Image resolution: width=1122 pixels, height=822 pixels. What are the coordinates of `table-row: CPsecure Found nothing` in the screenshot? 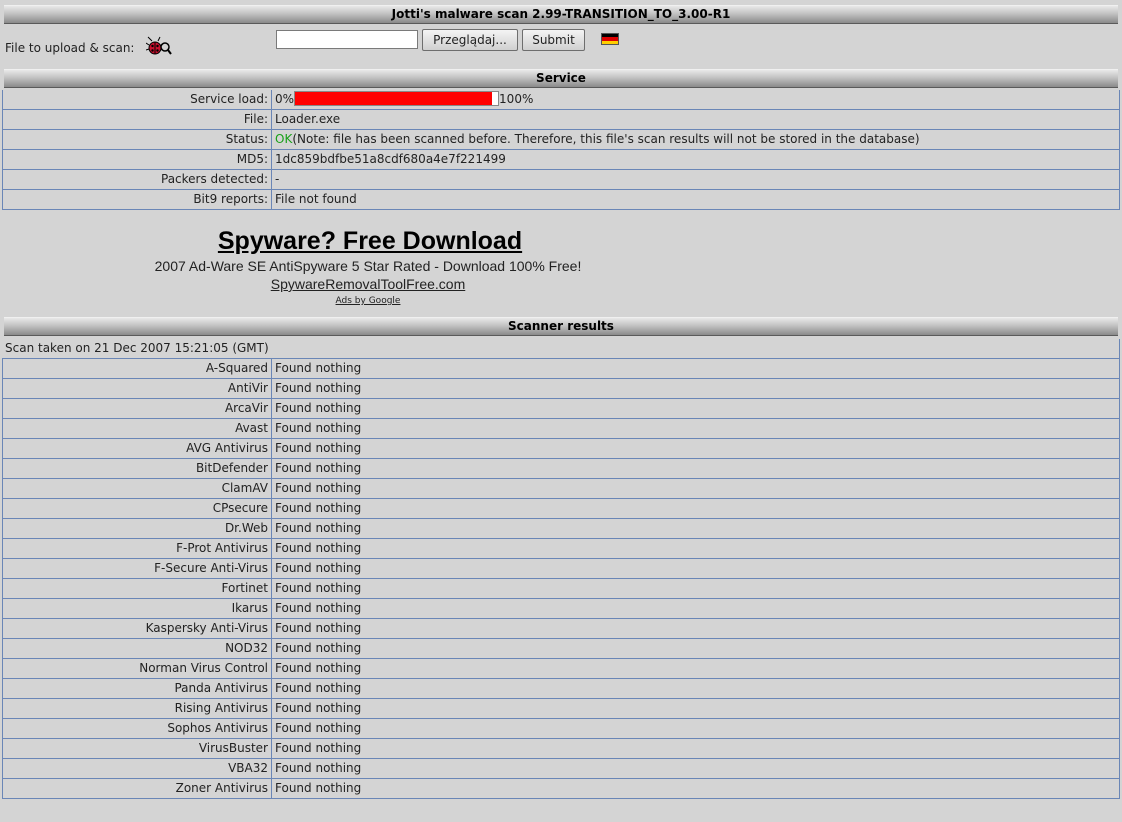 It's located at (561, 509).